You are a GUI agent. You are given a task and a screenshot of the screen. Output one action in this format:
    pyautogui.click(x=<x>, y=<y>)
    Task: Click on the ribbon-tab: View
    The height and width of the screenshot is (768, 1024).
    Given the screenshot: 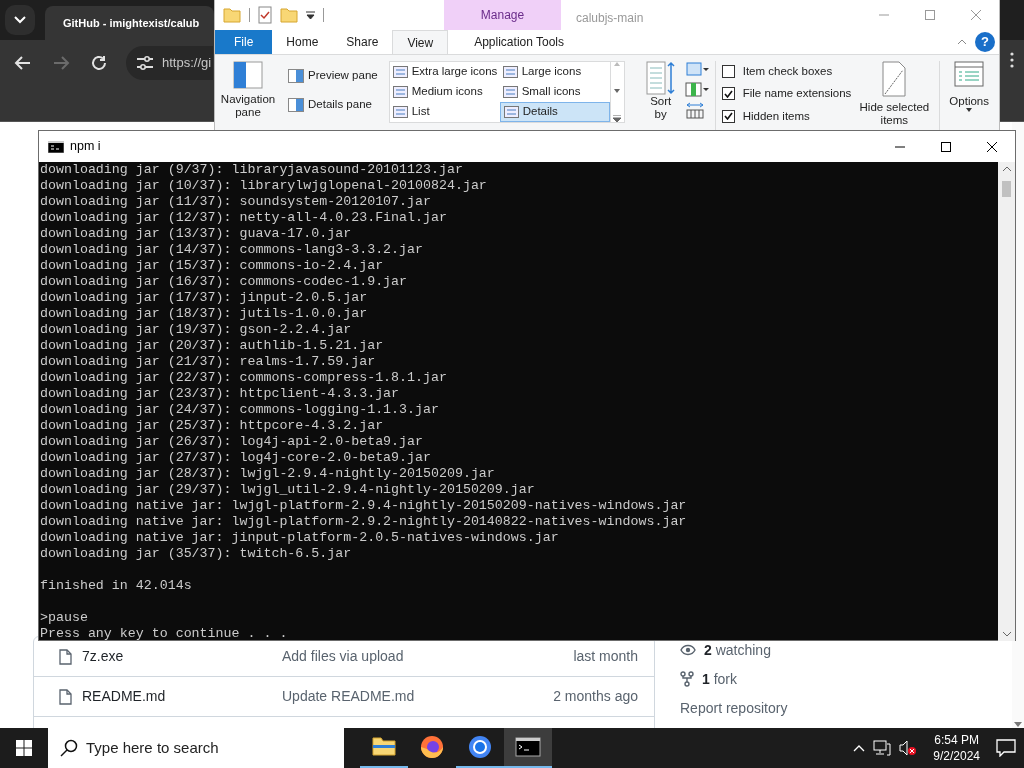 What is the action you would take?
    pyautogui.click(x=420, y=42)
    